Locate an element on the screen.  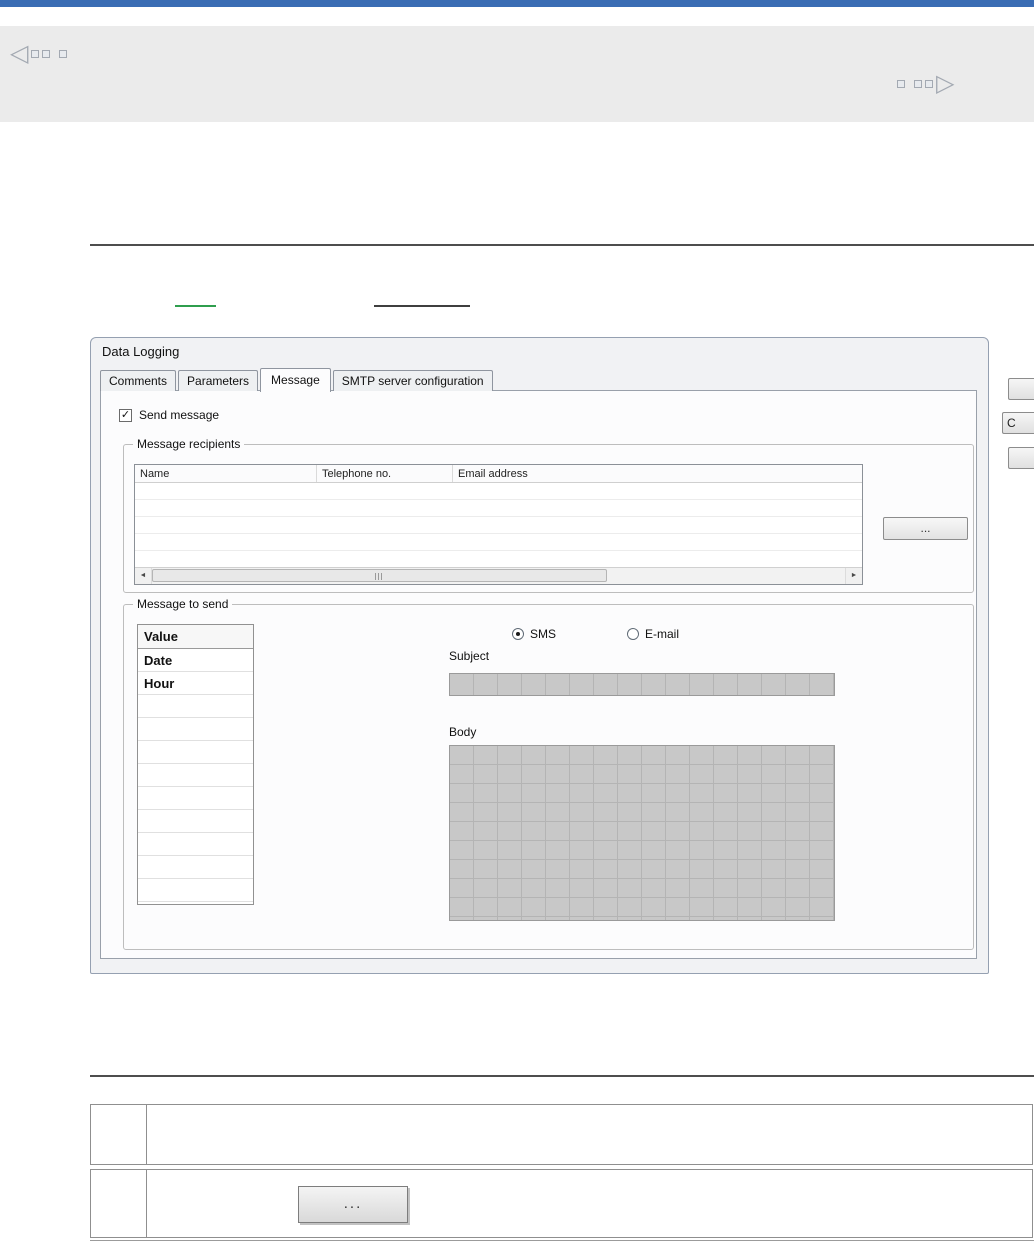
nav-next: ▷ is located at coordinates (926, 83).